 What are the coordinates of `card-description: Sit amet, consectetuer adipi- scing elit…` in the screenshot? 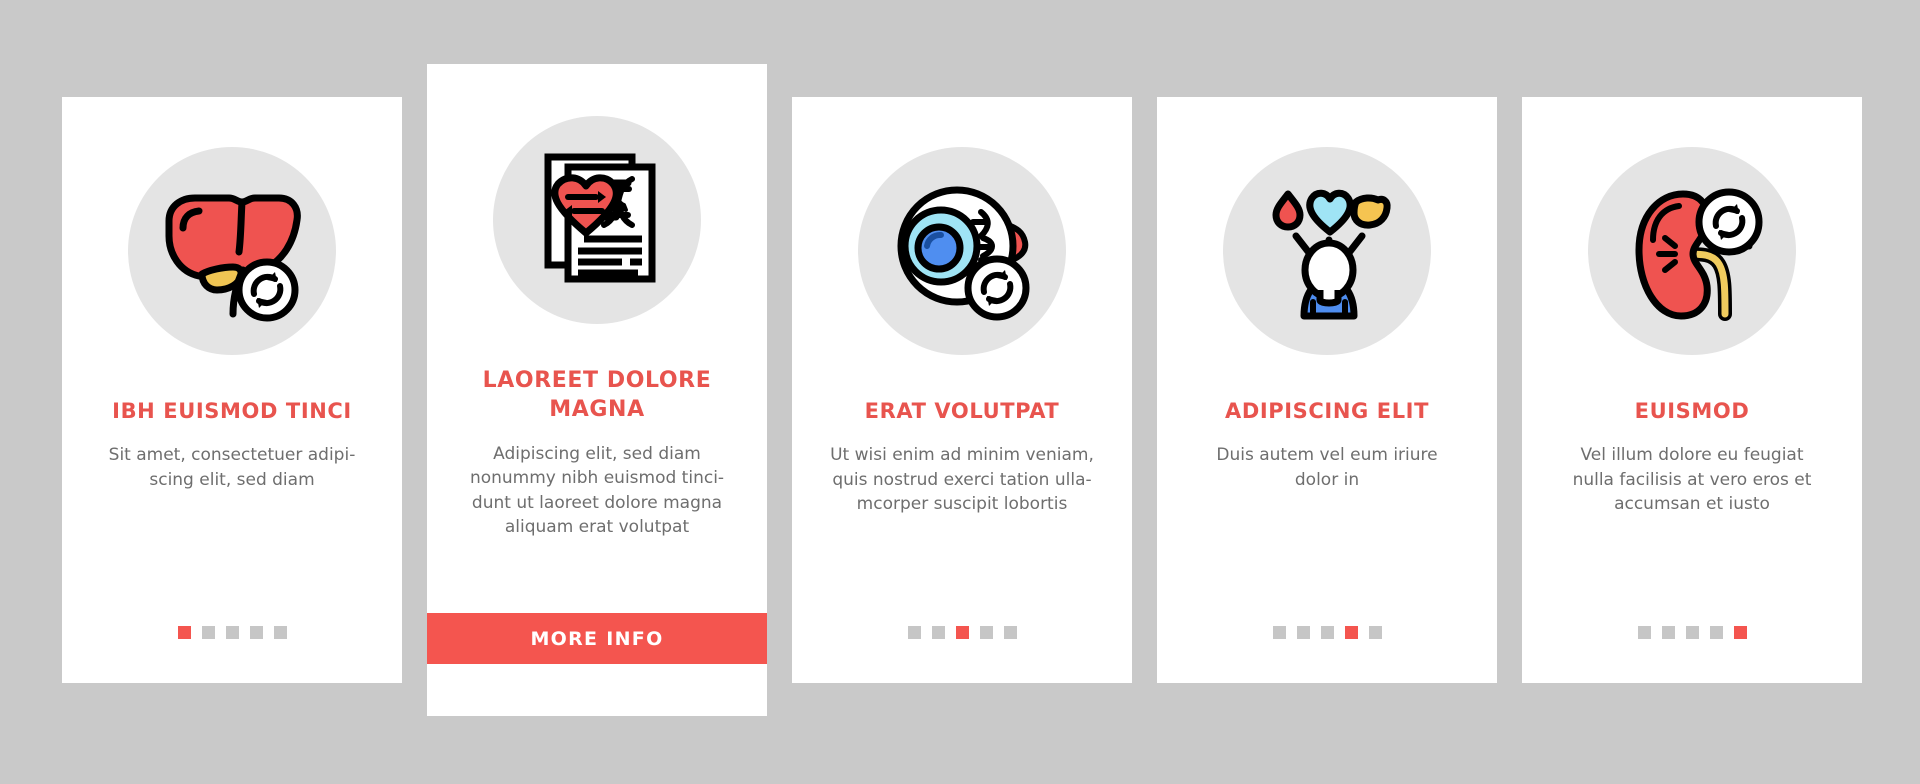 It's located at (232, 467).